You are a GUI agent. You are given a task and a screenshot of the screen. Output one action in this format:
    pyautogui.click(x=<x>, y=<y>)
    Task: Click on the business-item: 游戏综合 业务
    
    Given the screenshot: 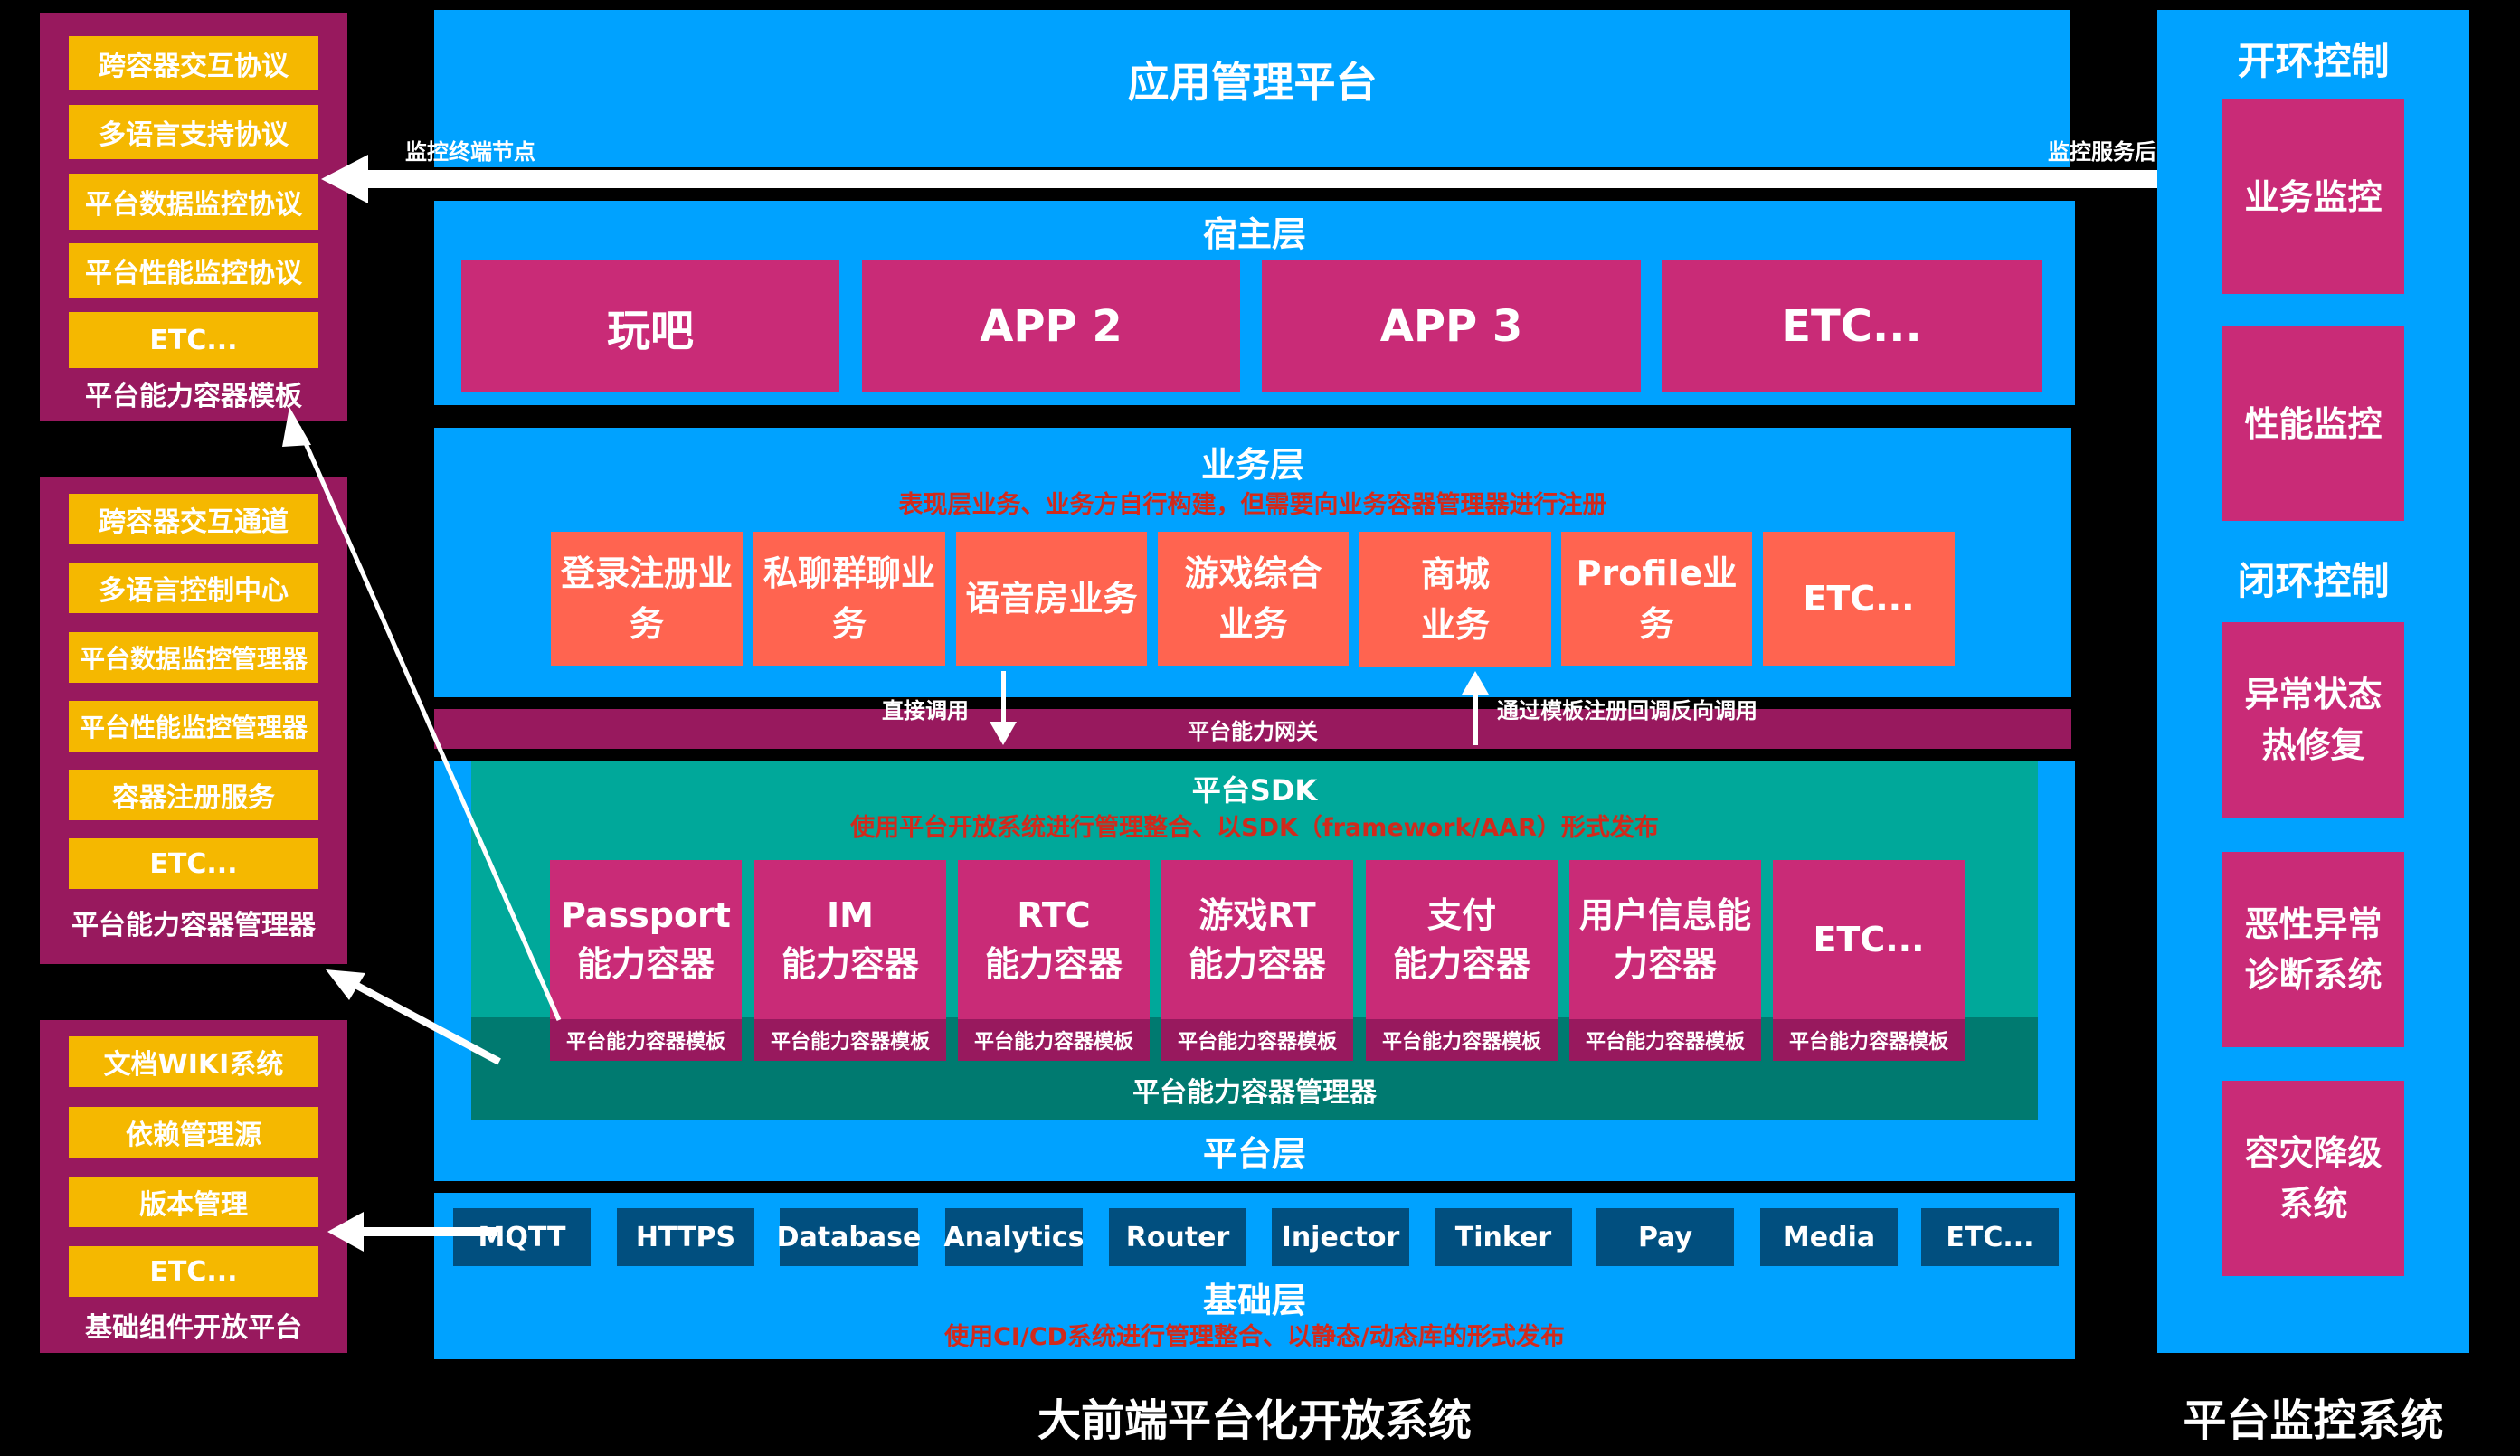 What is the action you would take?
    pyautogui.click(x=1253, y=599)
    